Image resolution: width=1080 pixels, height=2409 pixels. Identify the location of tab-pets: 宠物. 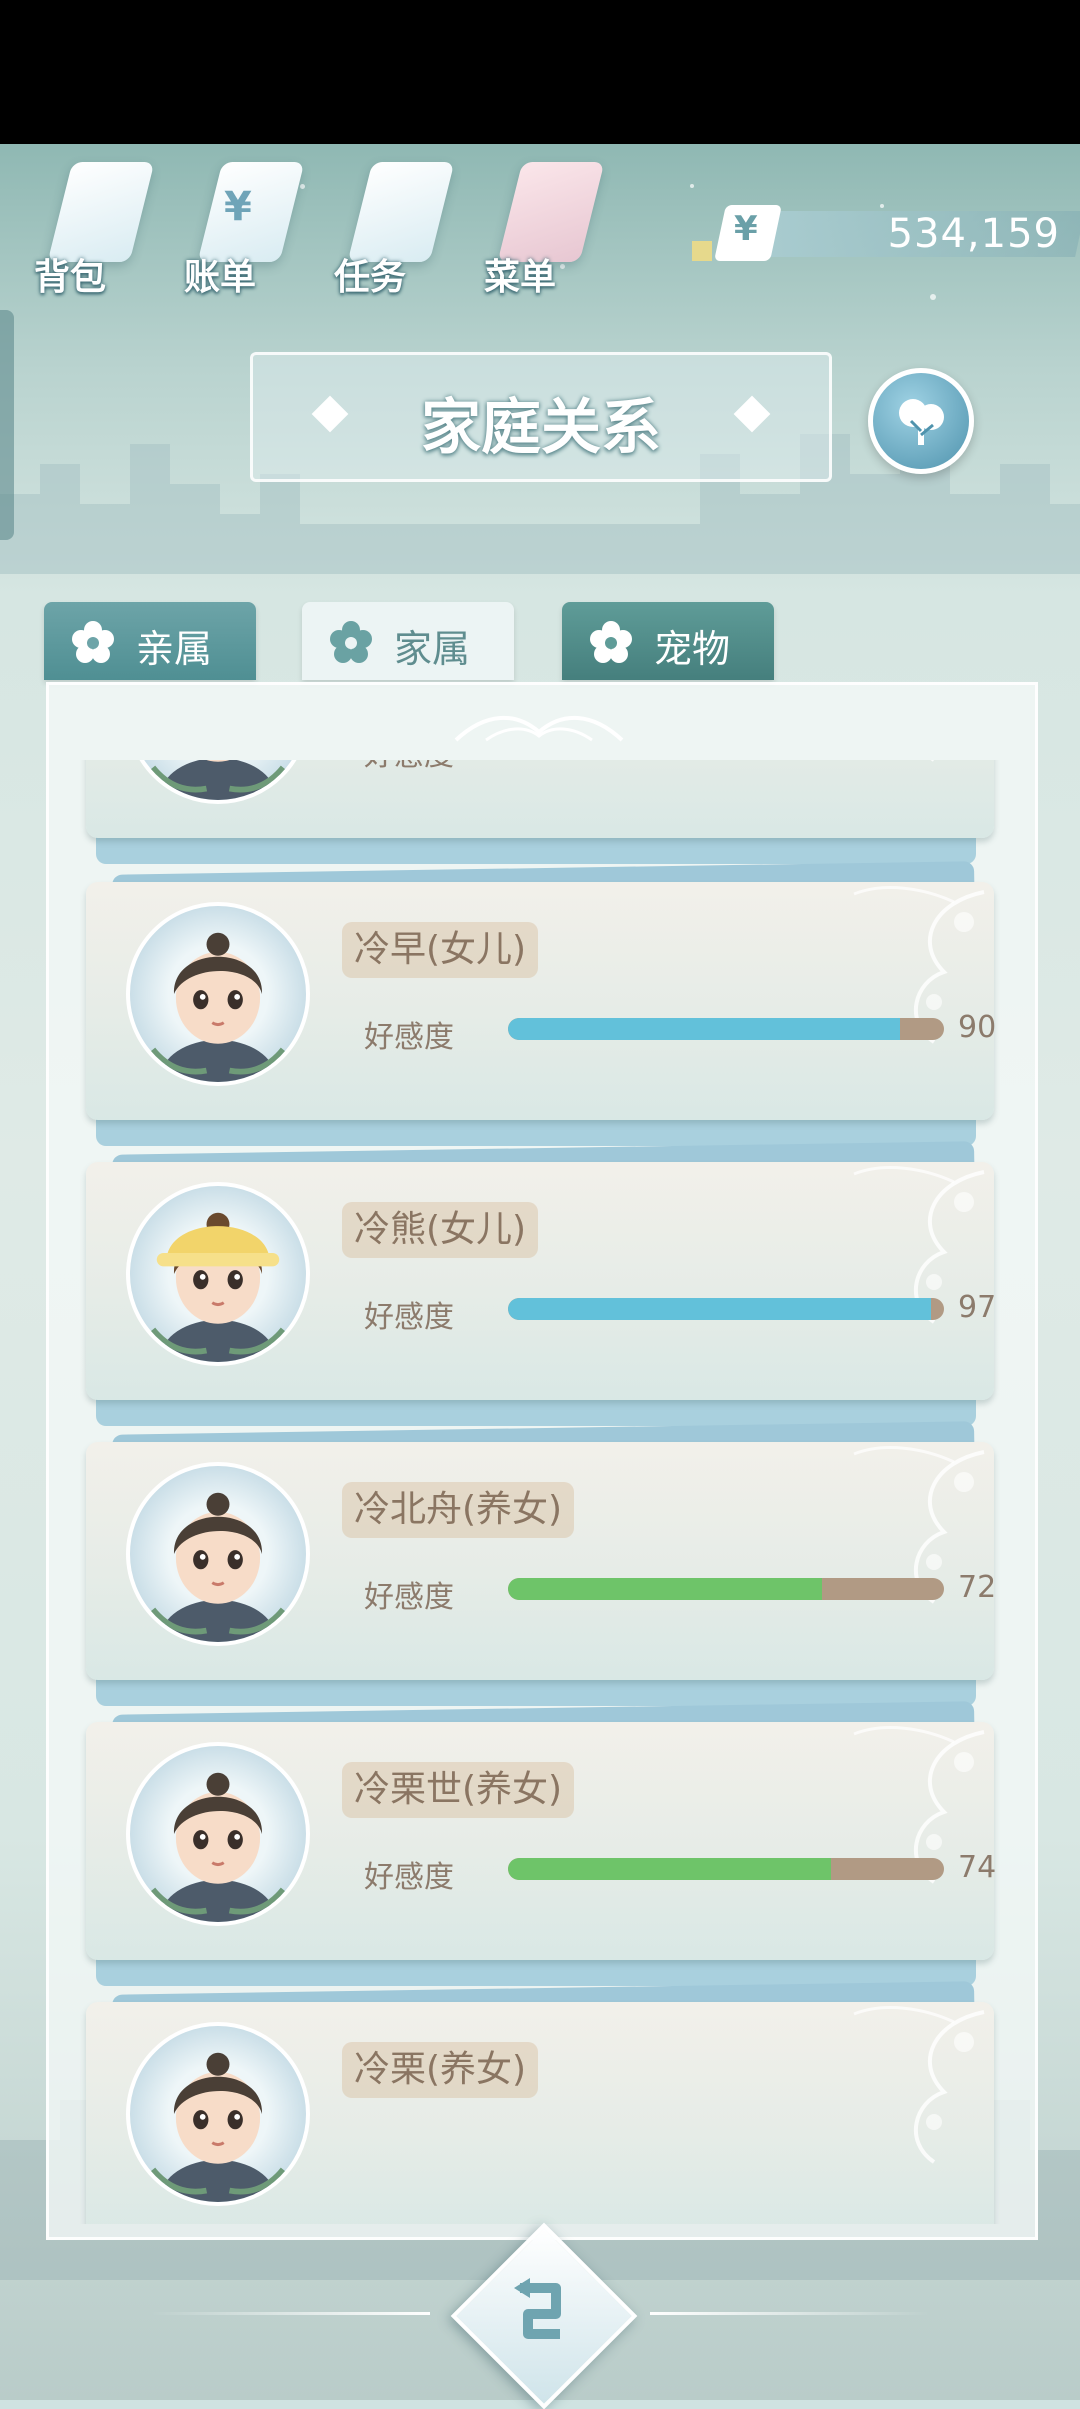
(668, 641).